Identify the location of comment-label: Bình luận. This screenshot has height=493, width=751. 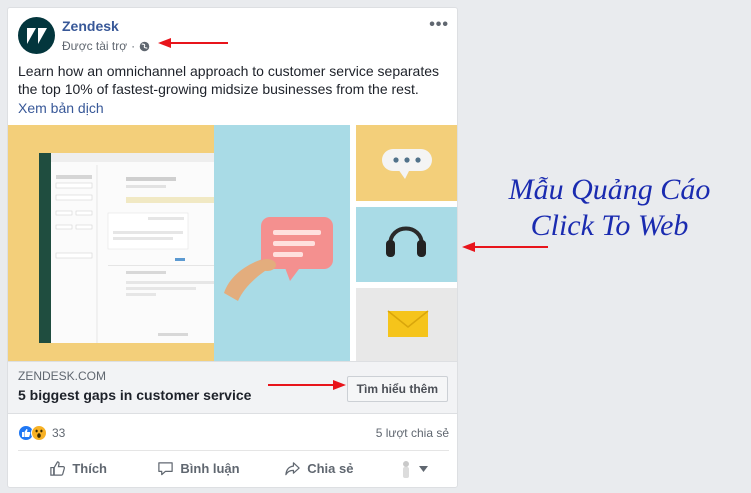
(210, 468).